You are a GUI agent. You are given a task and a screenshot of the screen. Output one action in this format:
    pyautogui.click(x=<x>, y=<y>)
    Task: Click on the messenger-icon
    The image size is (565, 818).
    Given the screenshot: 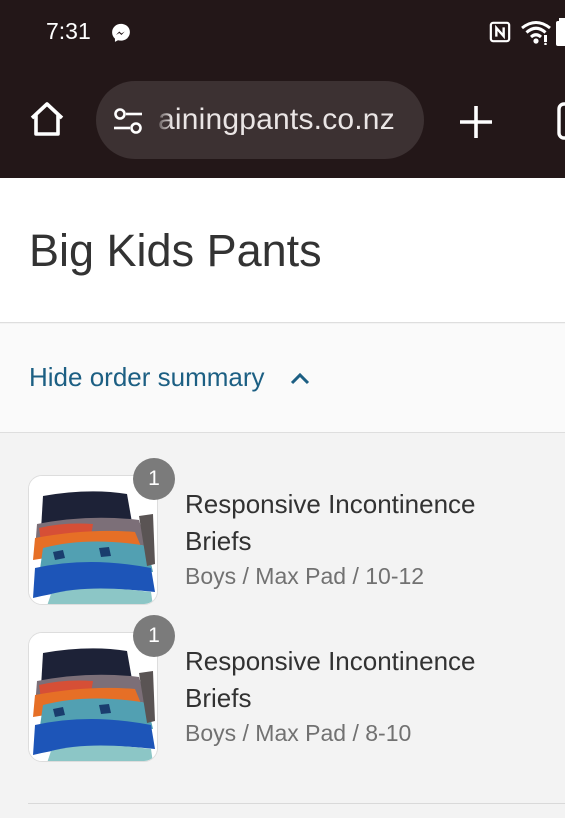 What is the action you would take?
    pyautogui.click(x=121, y=32)
    